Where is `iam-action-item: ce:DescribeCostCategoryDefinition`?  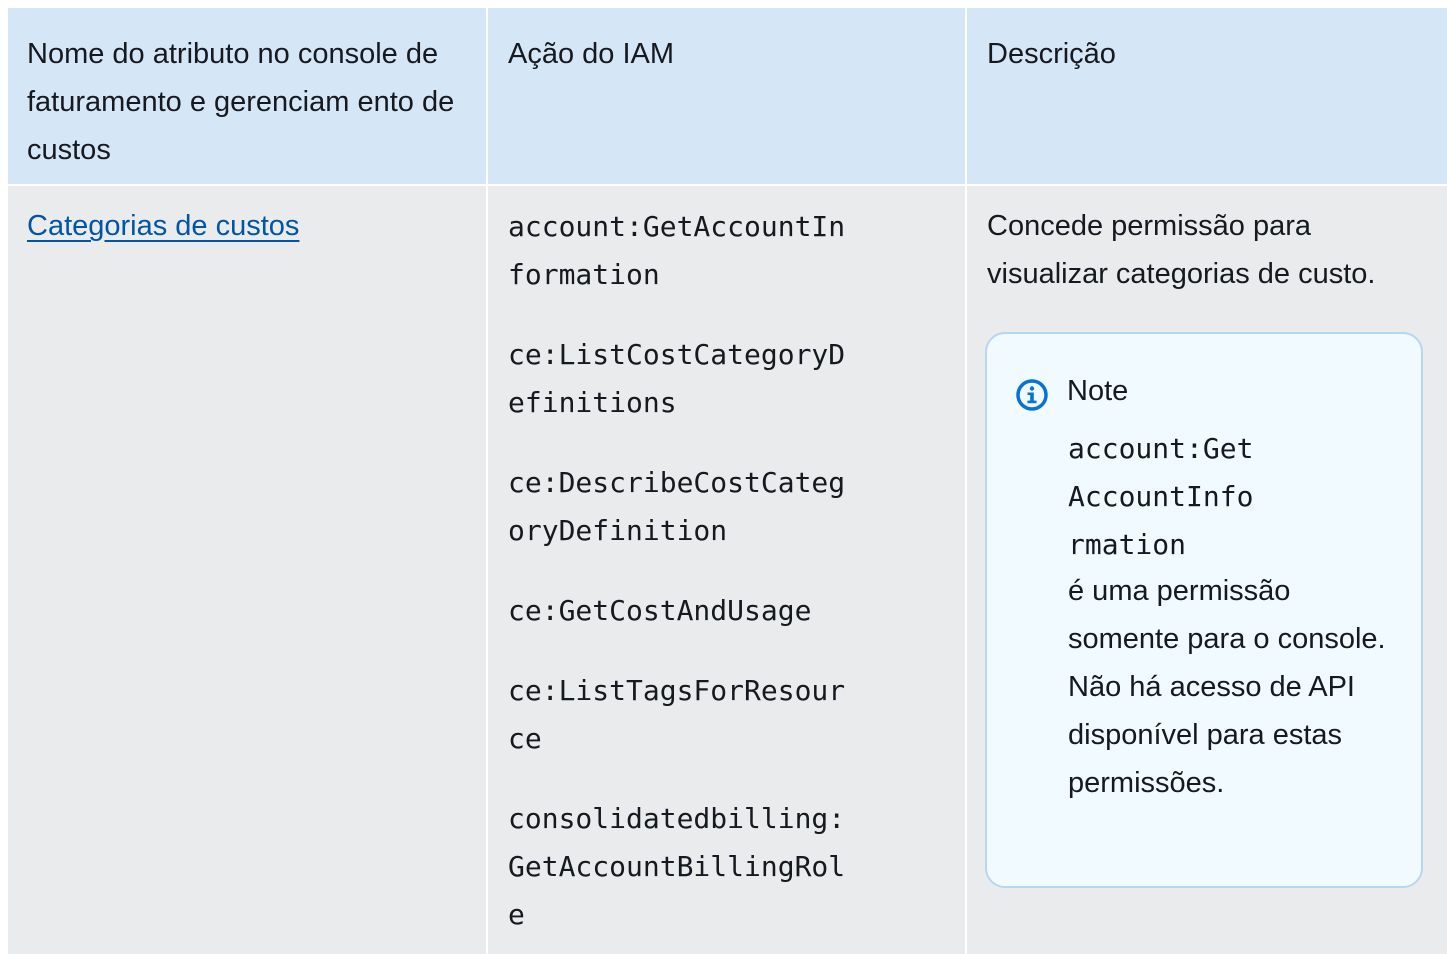
iam-action-item: ce:DescribeCostCategoryDefinition is located at coordinates (677, 506).